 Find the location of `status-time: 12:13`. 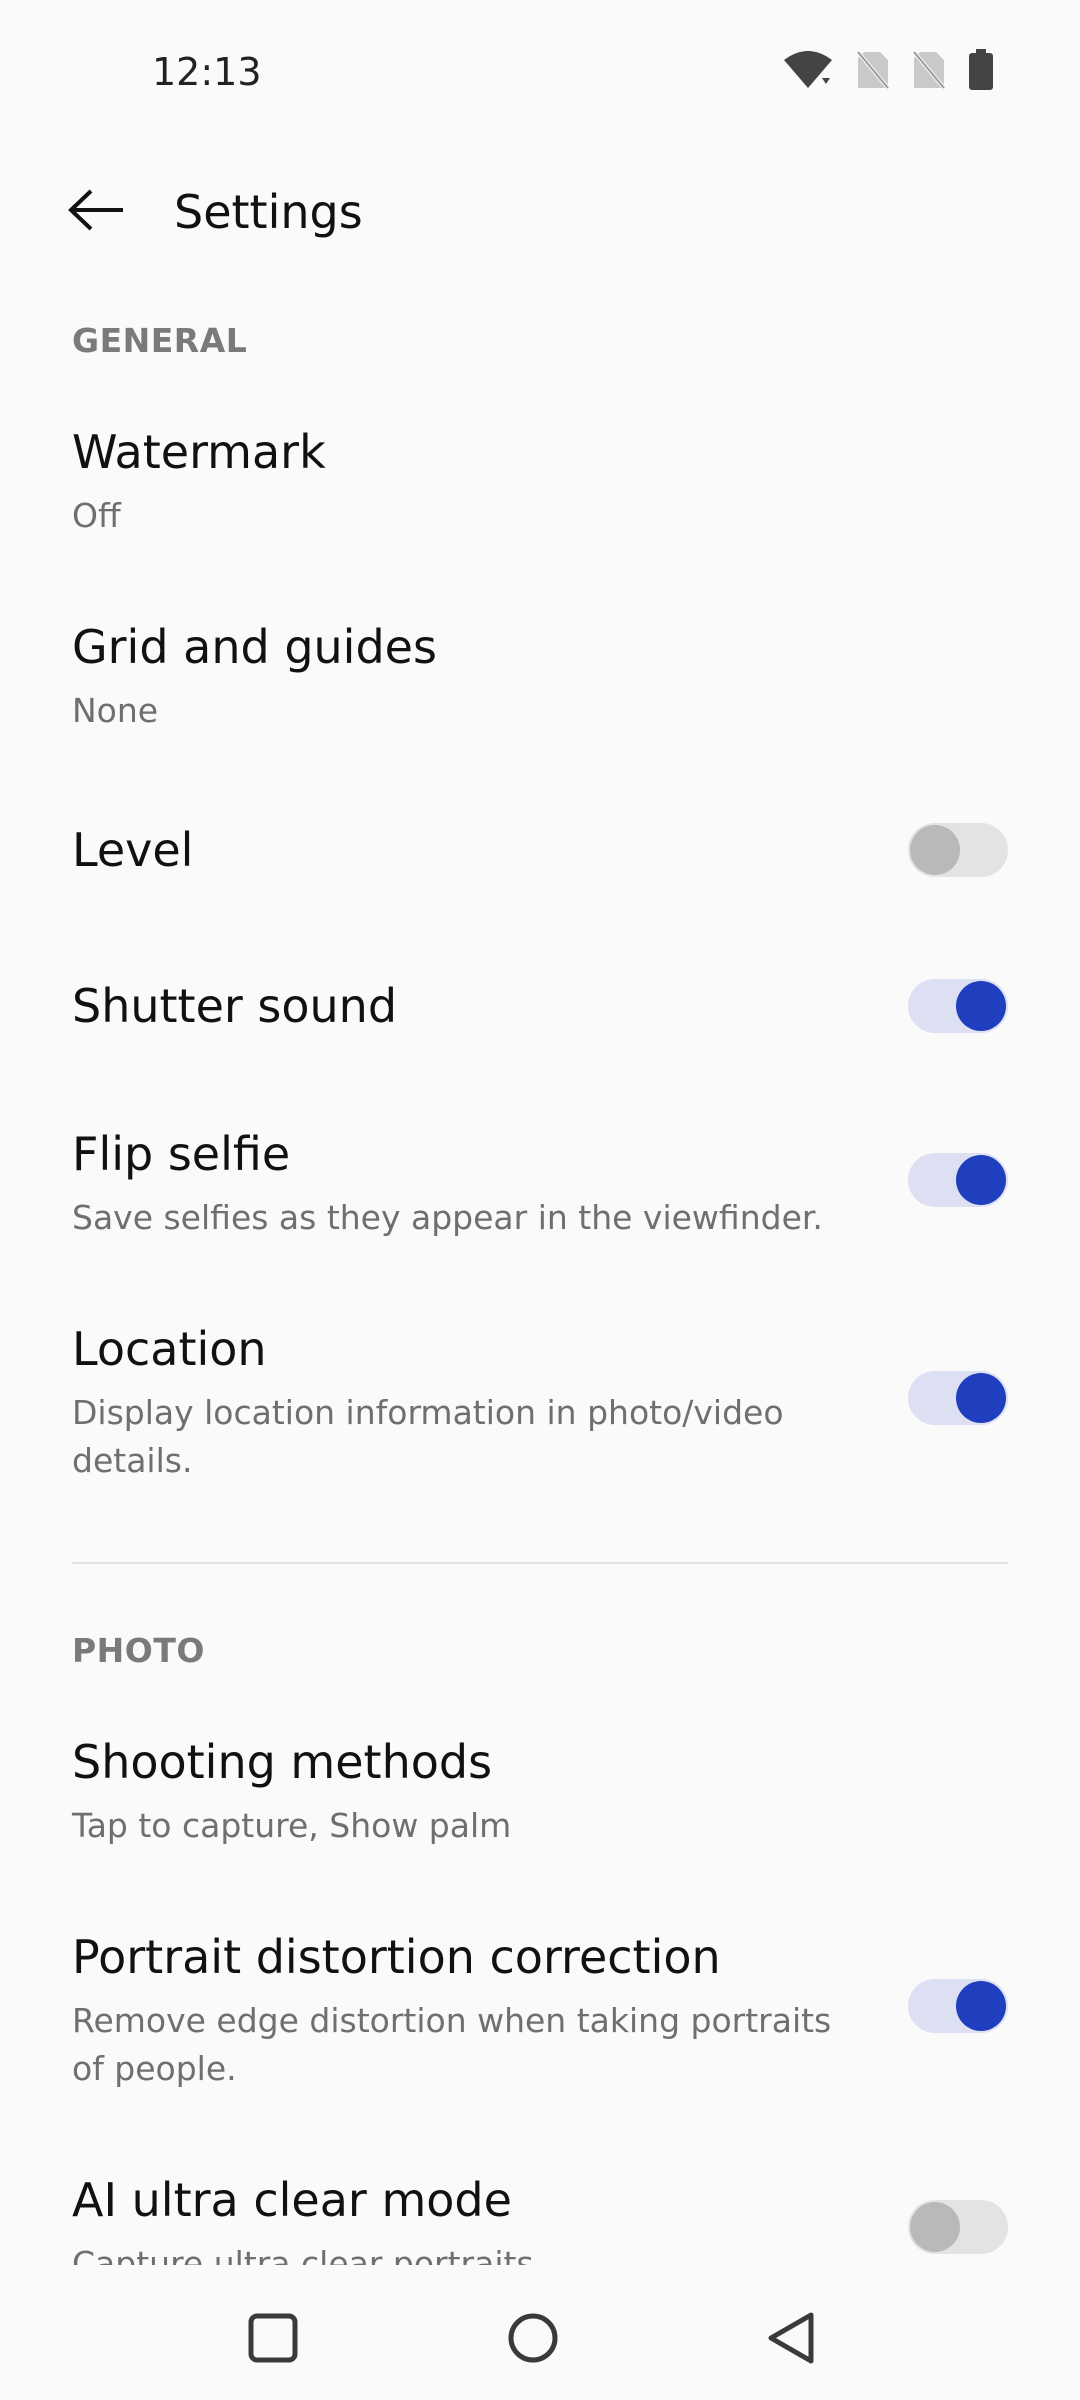

status-time: 12:13 is located at coordinates (207, 72).